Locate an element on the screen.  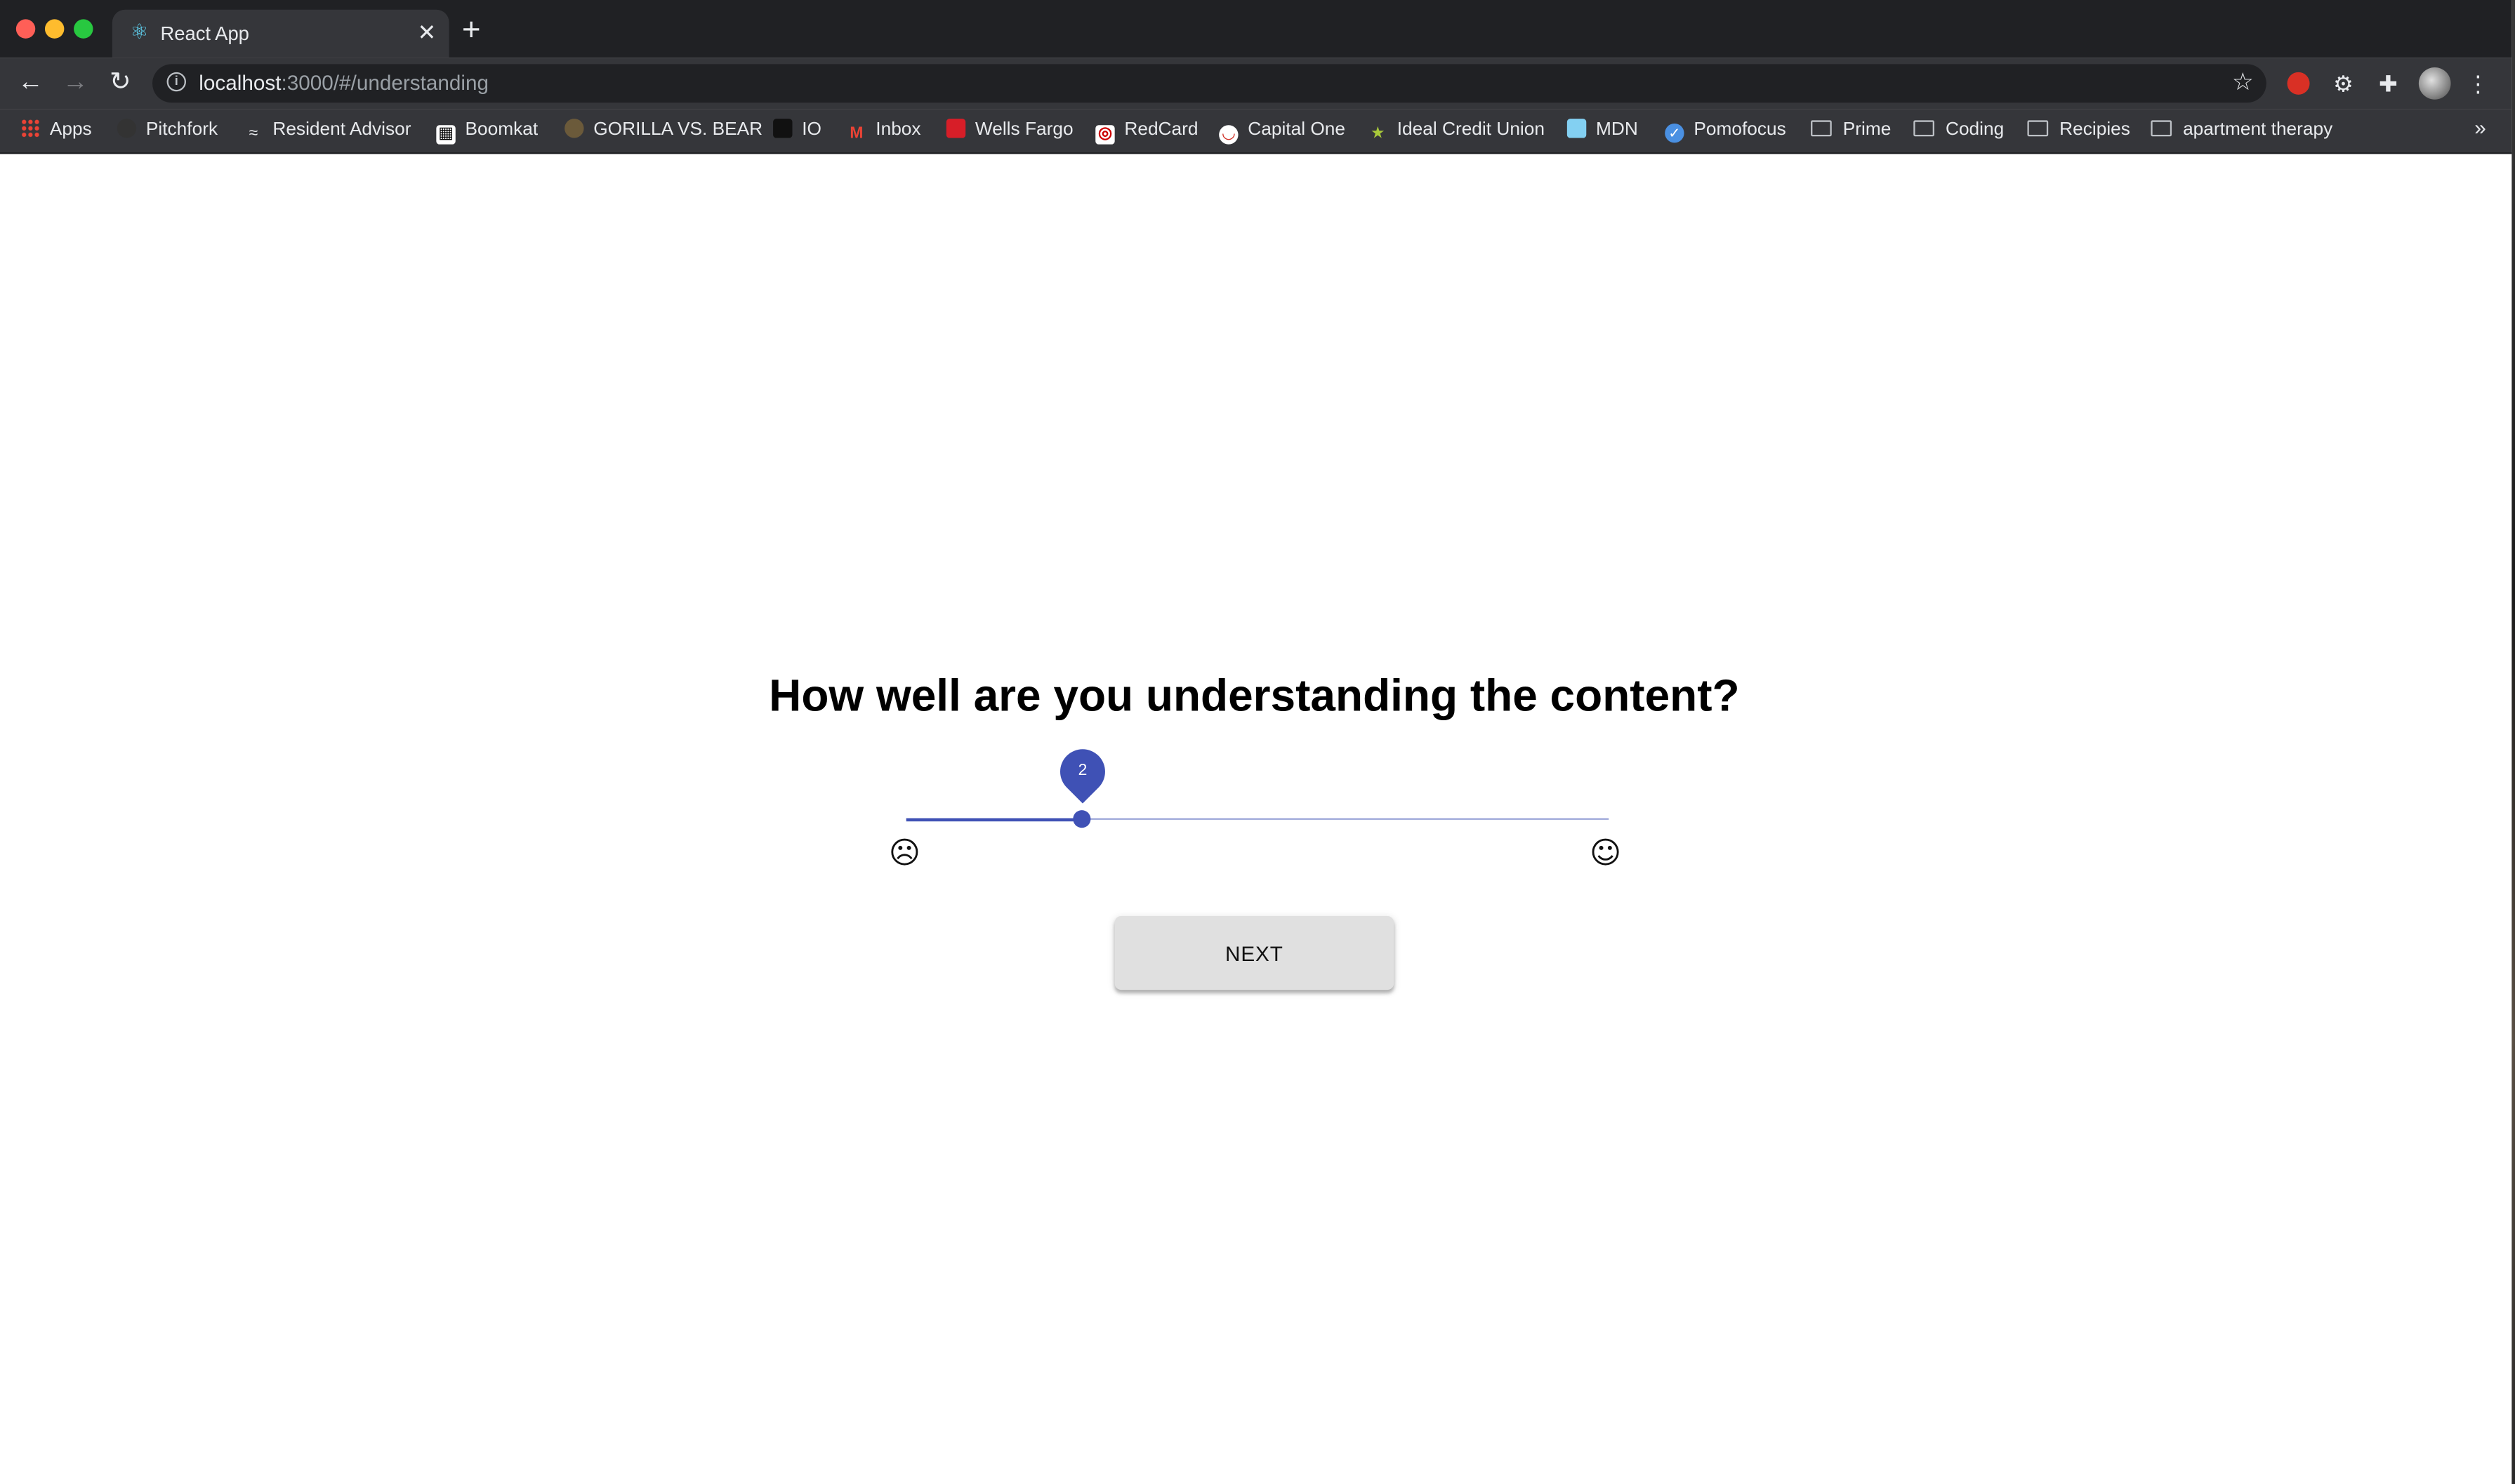
bookmark-inbox: M Inbox is located at coordinates (883, 130).